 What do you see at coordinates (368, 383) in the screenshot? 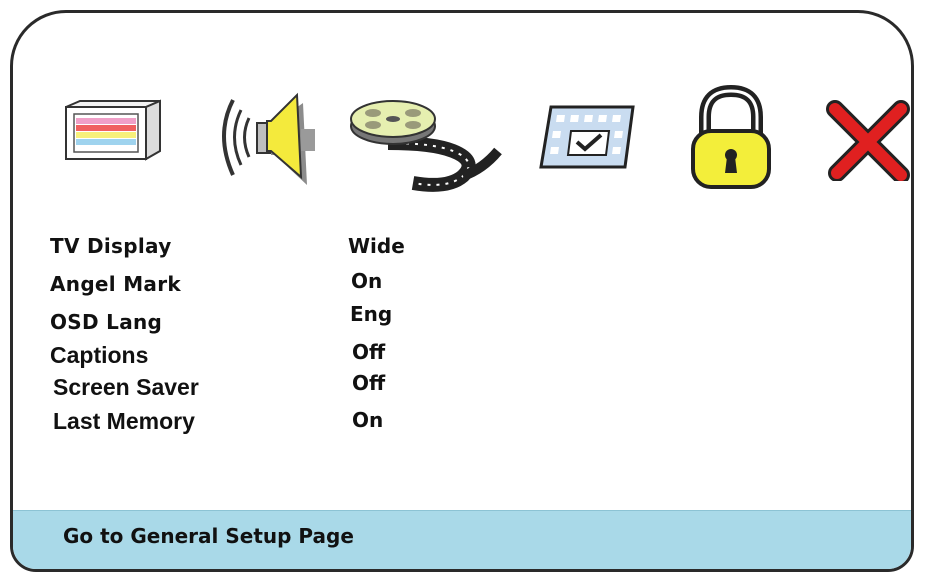
I see `setting-value-screen-saver: Off` at bounding box center [368, 383].